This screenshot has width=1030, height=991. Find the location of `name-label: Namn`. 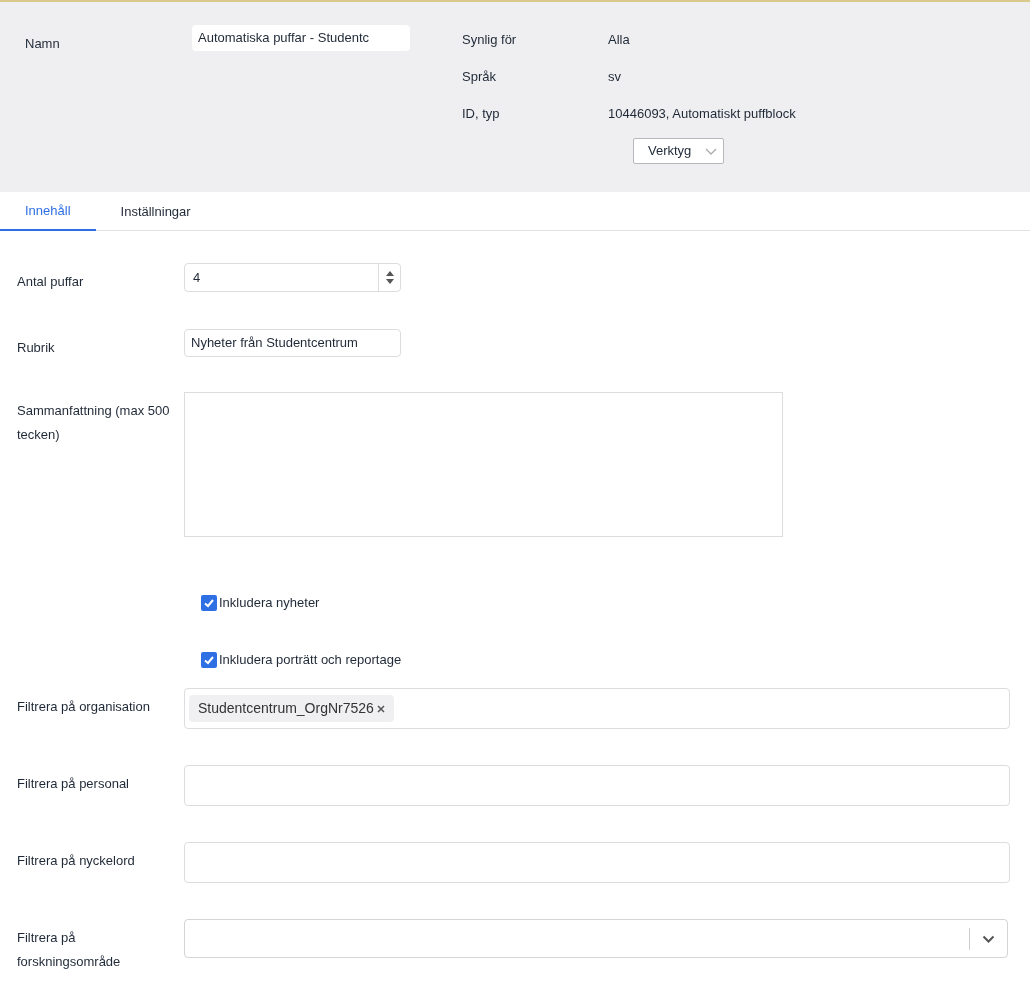

name-label: Namn is located at coordinates (42, 43).